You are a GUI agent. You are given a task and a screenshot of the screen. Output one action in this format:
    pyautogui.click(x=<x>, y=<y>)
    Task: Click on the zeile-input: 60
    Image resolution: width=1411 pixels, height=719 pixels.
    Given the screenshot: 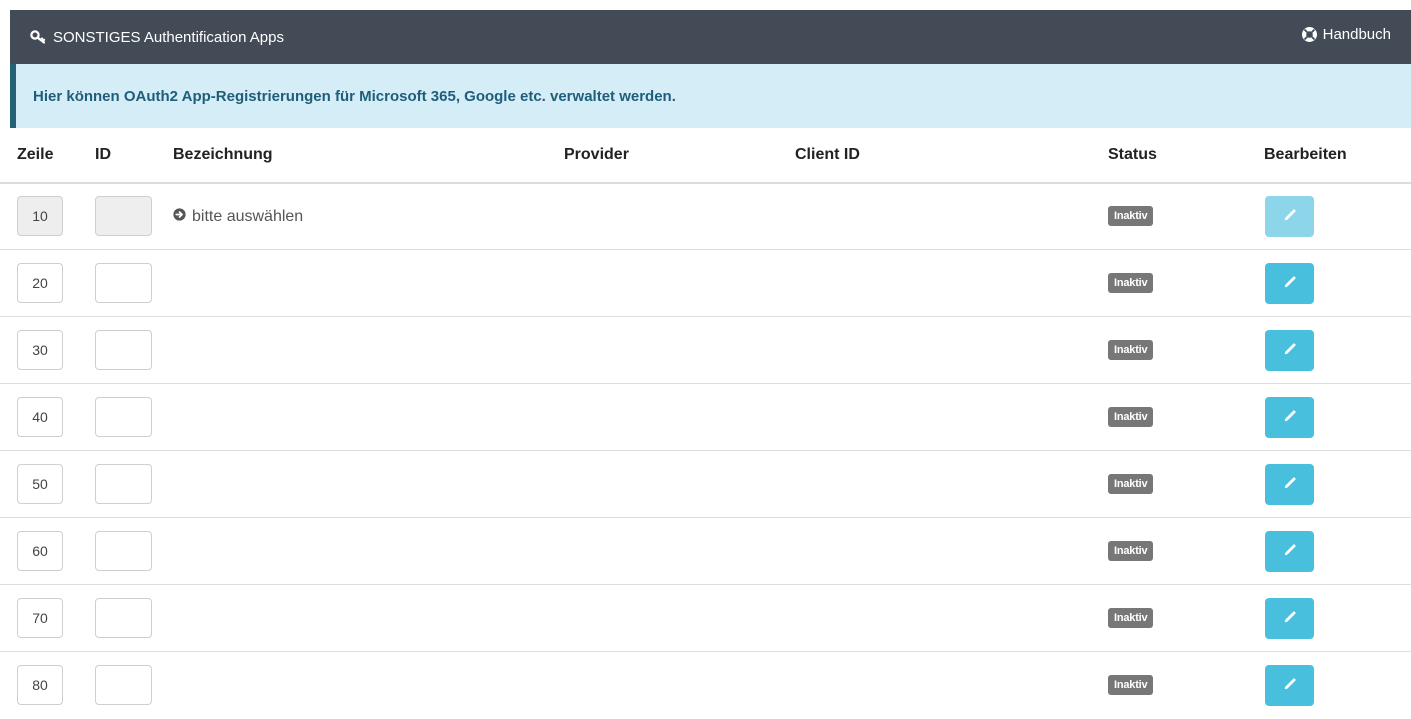 What is the action you would take?
    pyautogui.click(x=40, y=551)
    